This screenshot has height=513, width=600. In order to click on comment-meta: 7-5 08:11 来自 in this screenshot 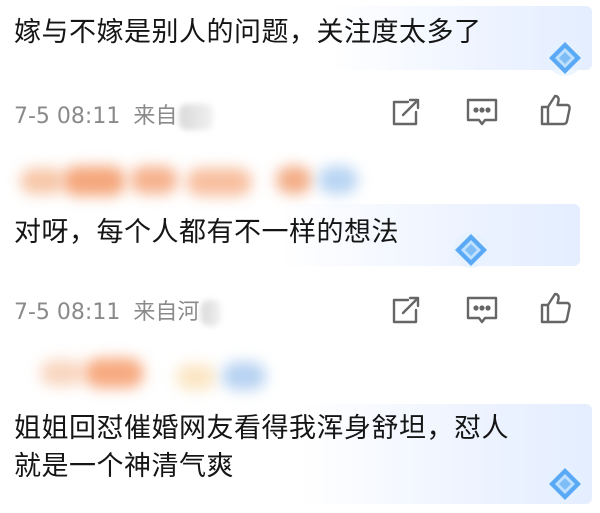, I will do `click(114, 114)`.